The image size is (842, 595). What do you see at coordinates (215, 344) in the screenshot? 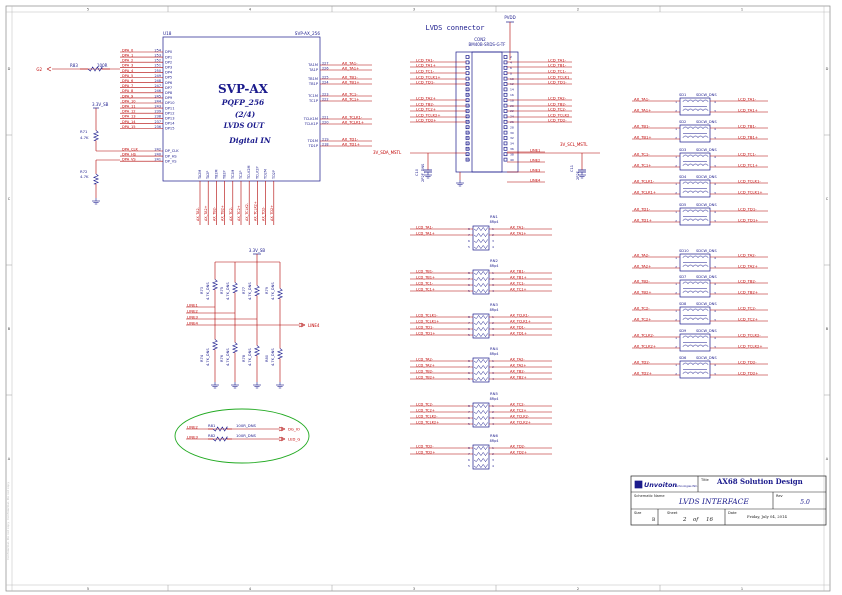
I see `lb-bot-res` at bounding box center [215, 344].